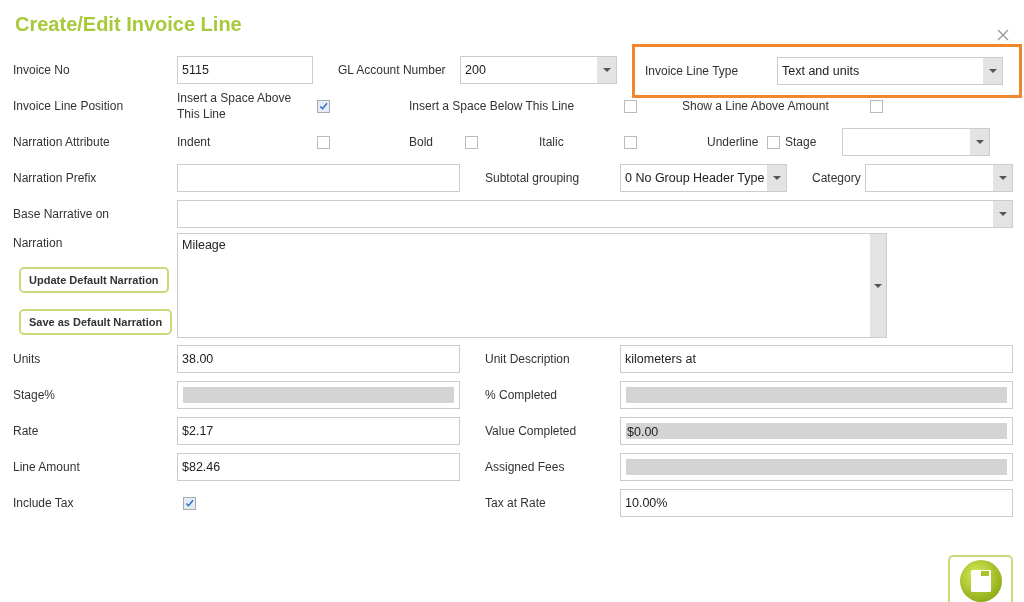 This screenshot has width=1024, height=602. I want to click on dropdown-field: 200, so click(538, 70).